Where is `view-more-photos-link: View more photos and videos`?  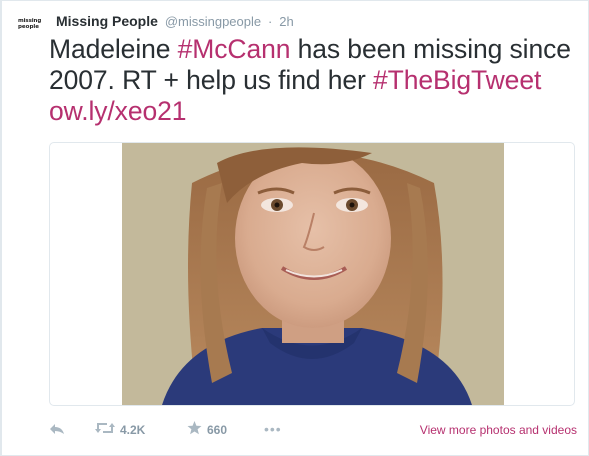 view-more-photos-link: View more photos and videos is located at coordinates (498, 430).